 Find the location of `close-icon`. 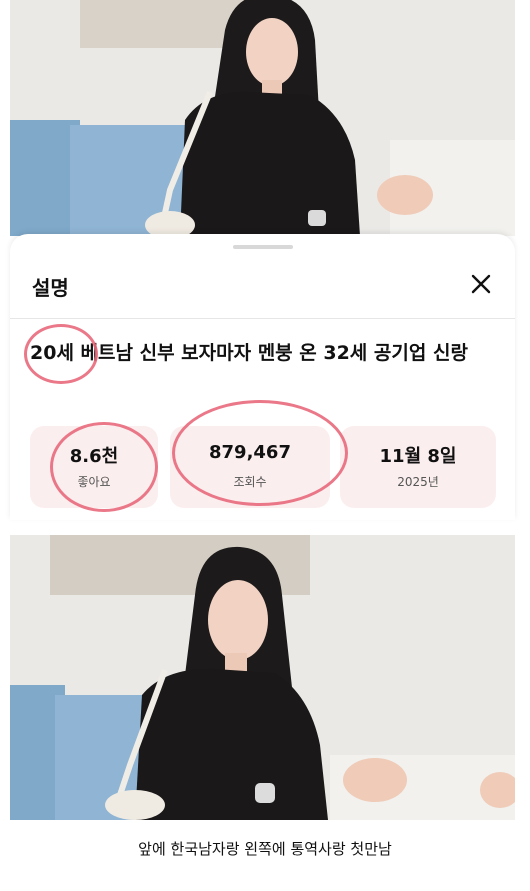

close-icon is located at coordinates (481, 284).